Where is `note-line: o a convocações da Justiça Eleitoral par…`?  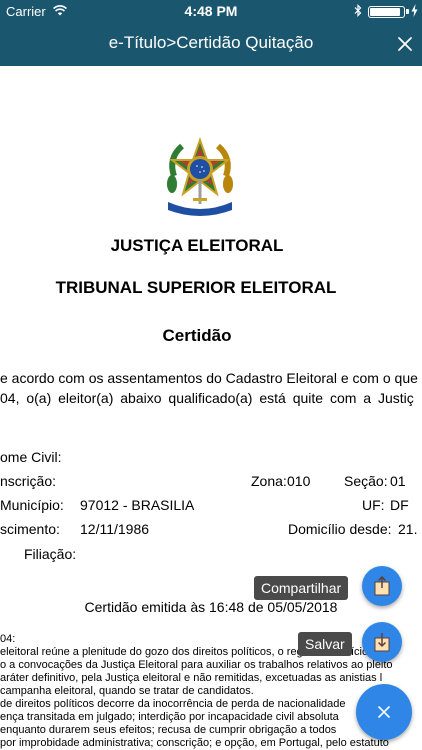 note-line: o a convocações da Justiça Eleitoral par… is located at coordinates (196, 665).